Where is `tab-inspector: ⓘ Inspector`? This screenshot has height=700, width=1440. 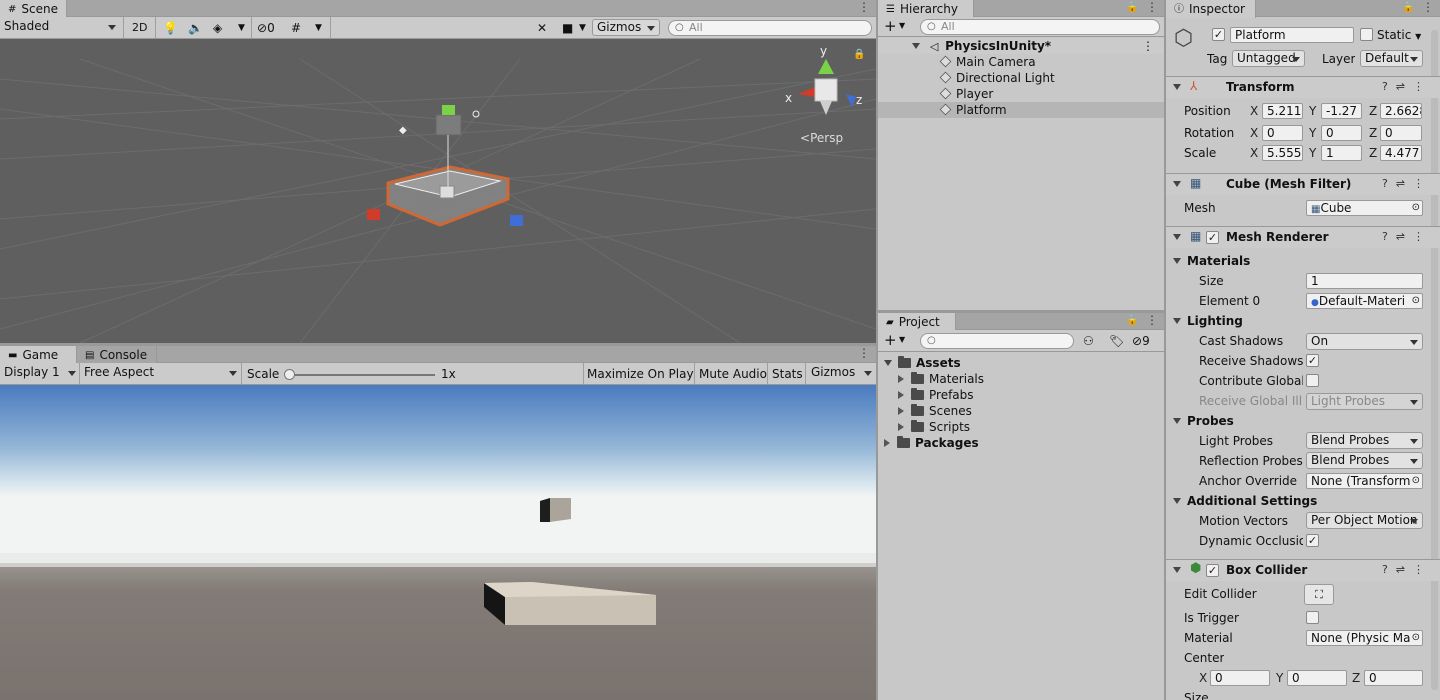 tab-inspector: ⓘ Inspector is located at coordinates (1211, 9).